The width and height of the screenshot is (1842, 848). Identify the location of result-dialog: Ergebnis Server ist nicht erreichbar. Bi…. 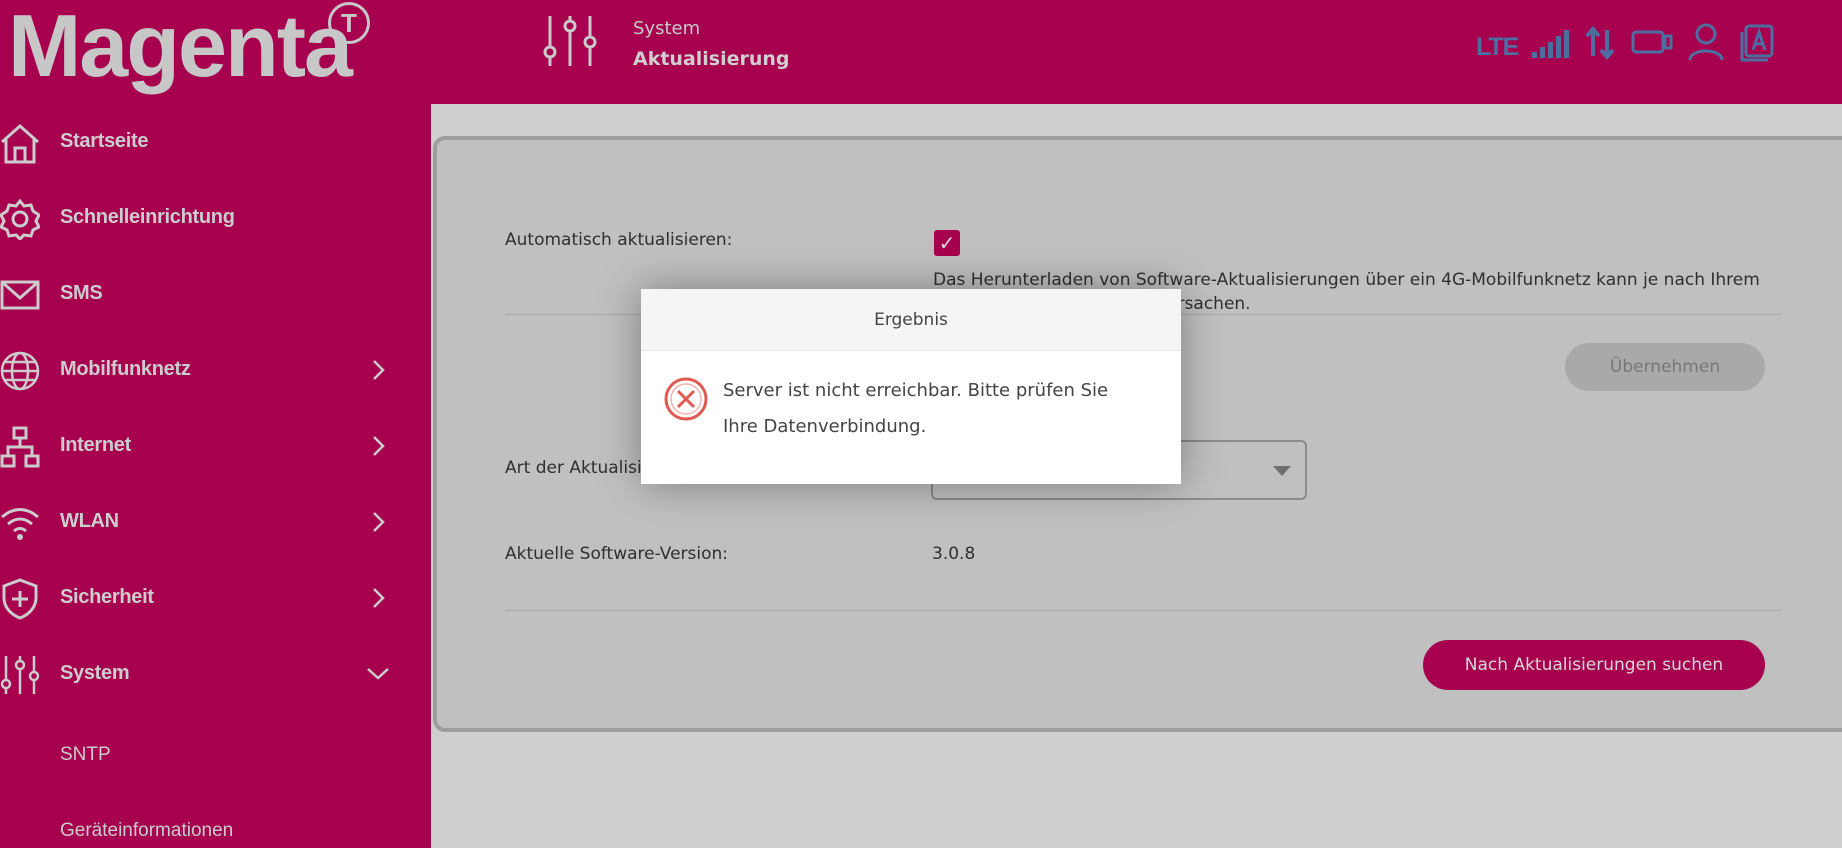
(911, 386).